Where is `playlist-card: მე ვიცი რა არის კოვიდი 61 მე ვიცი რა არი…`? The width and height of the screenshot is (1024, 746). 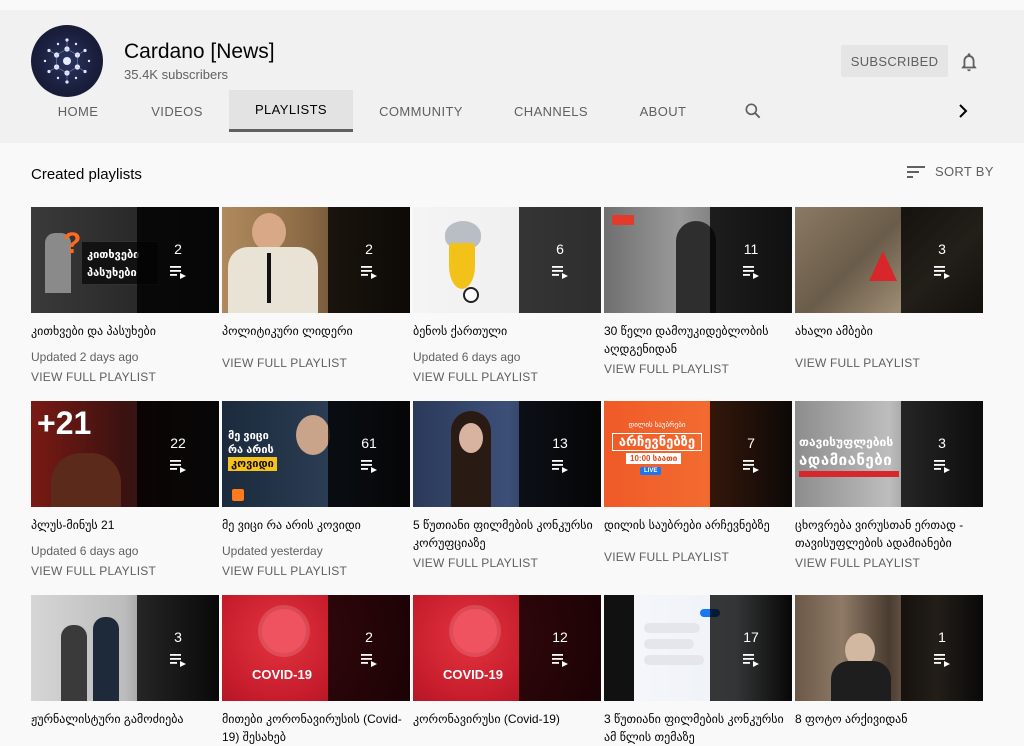 playlist-card: მე ვიცი რა არის კოვიდი 61 მე ვიცი რა არი… is located at coordinates (316, 489).